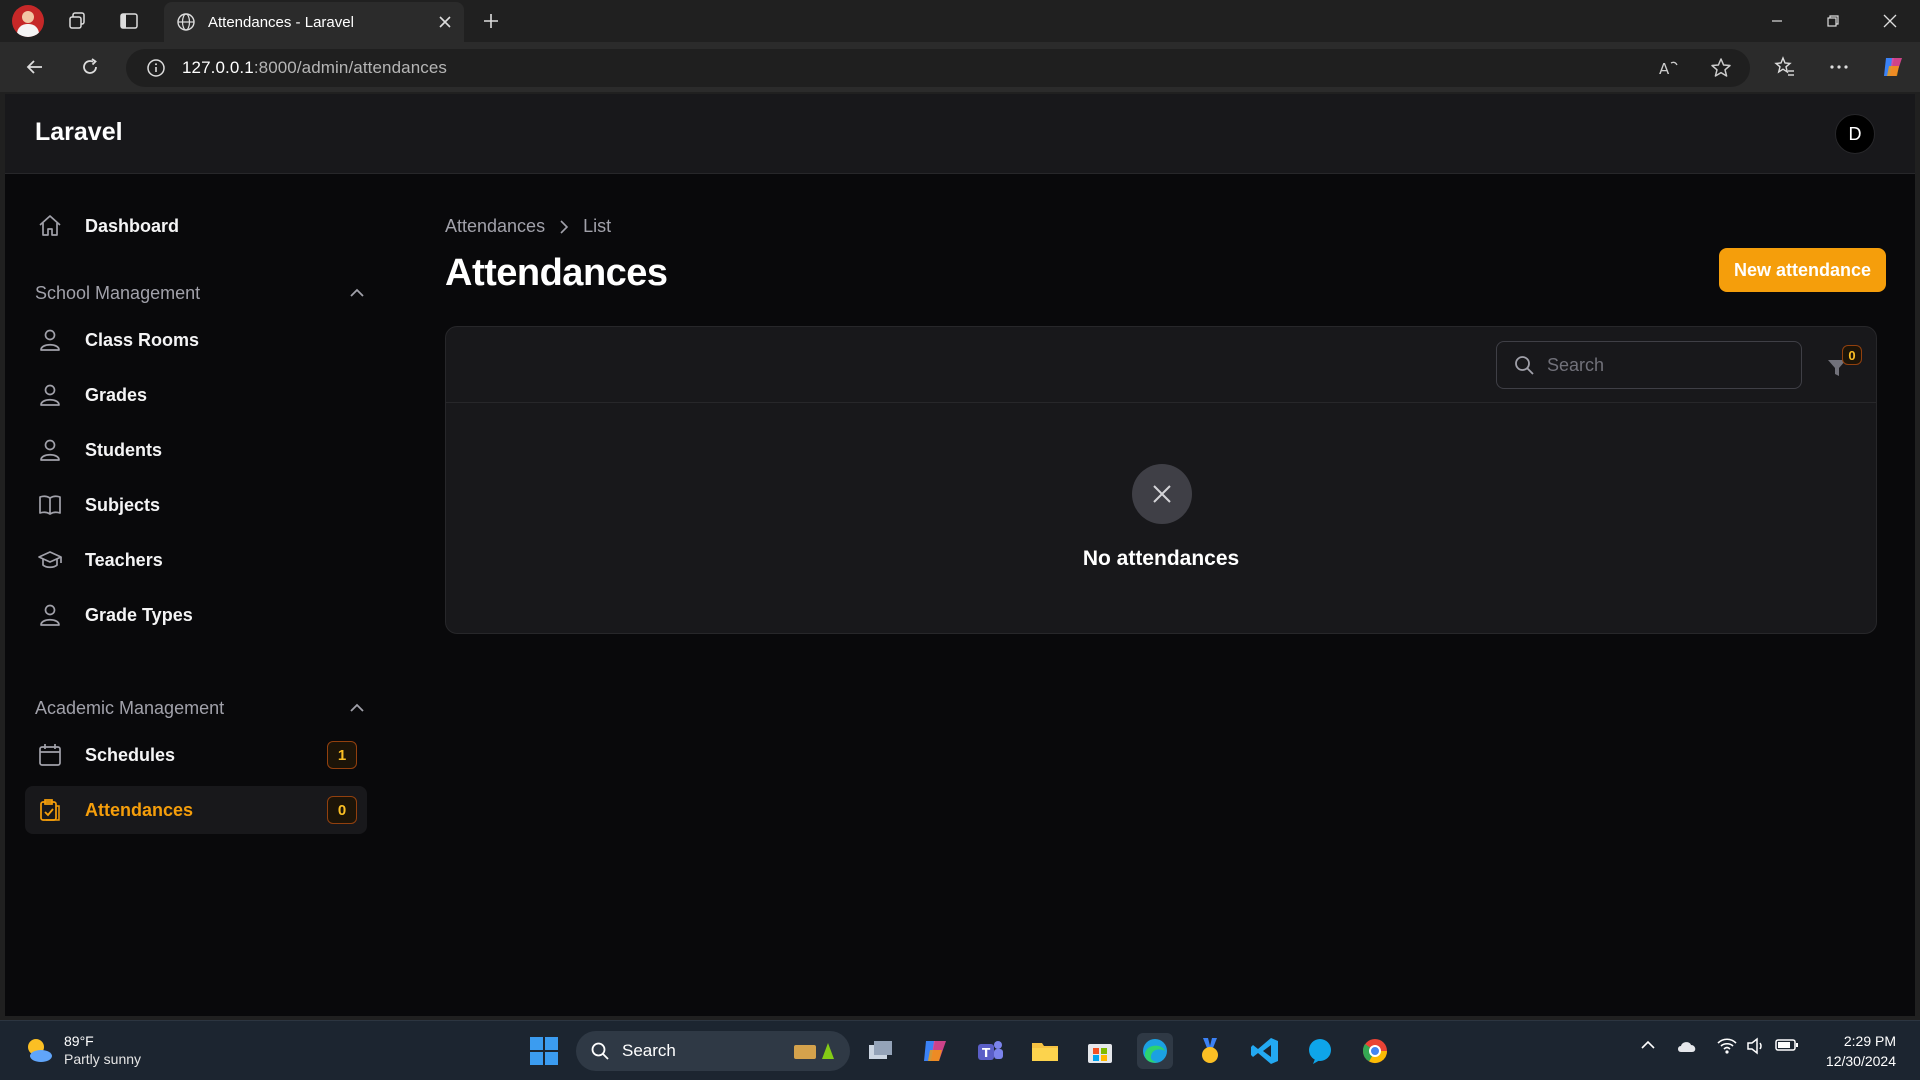  What do you see at coordinates (1155, 1051) in the screenshot?
I see `edge-browser-icon` at bounding box center [1155, 1051].